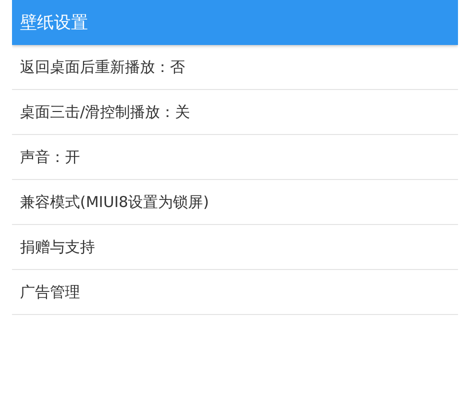  What do you see at coordinates (235, 67) in the screenshot?
I see `settings-item: 返回桌面后重新播放：否` at bounding box center [235, 67].